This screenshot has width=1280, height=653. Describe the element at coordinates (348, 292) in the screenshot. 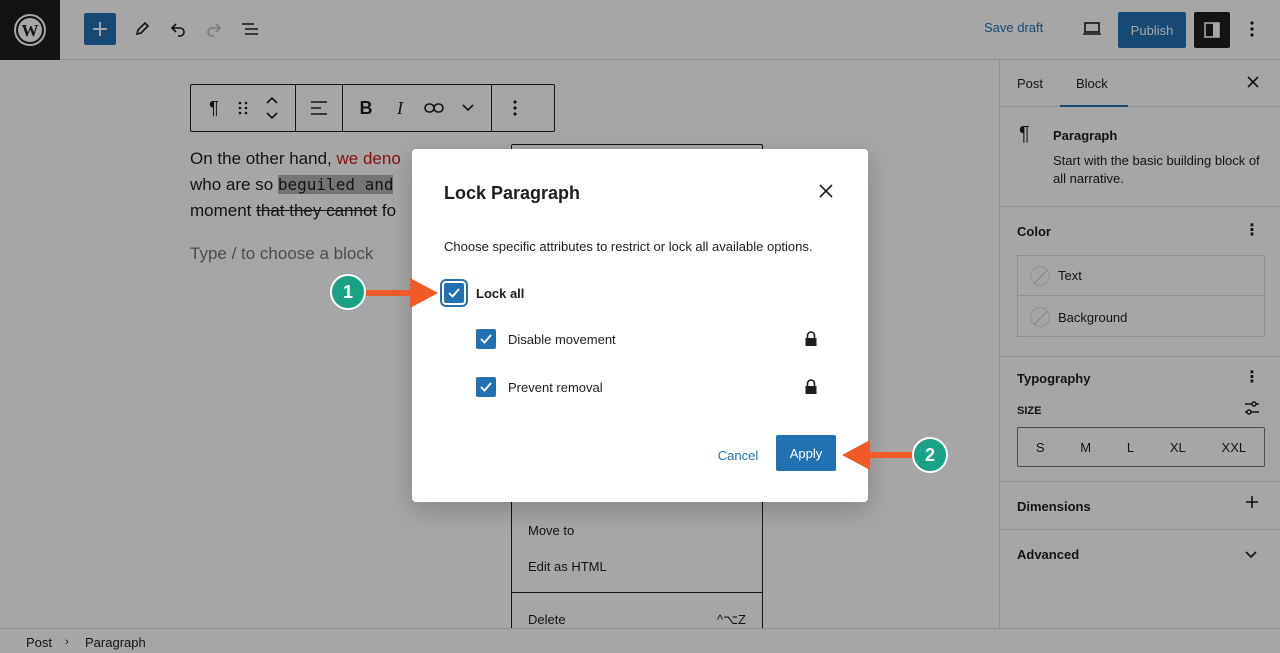

I see `step-badge-1: 1` at that location.